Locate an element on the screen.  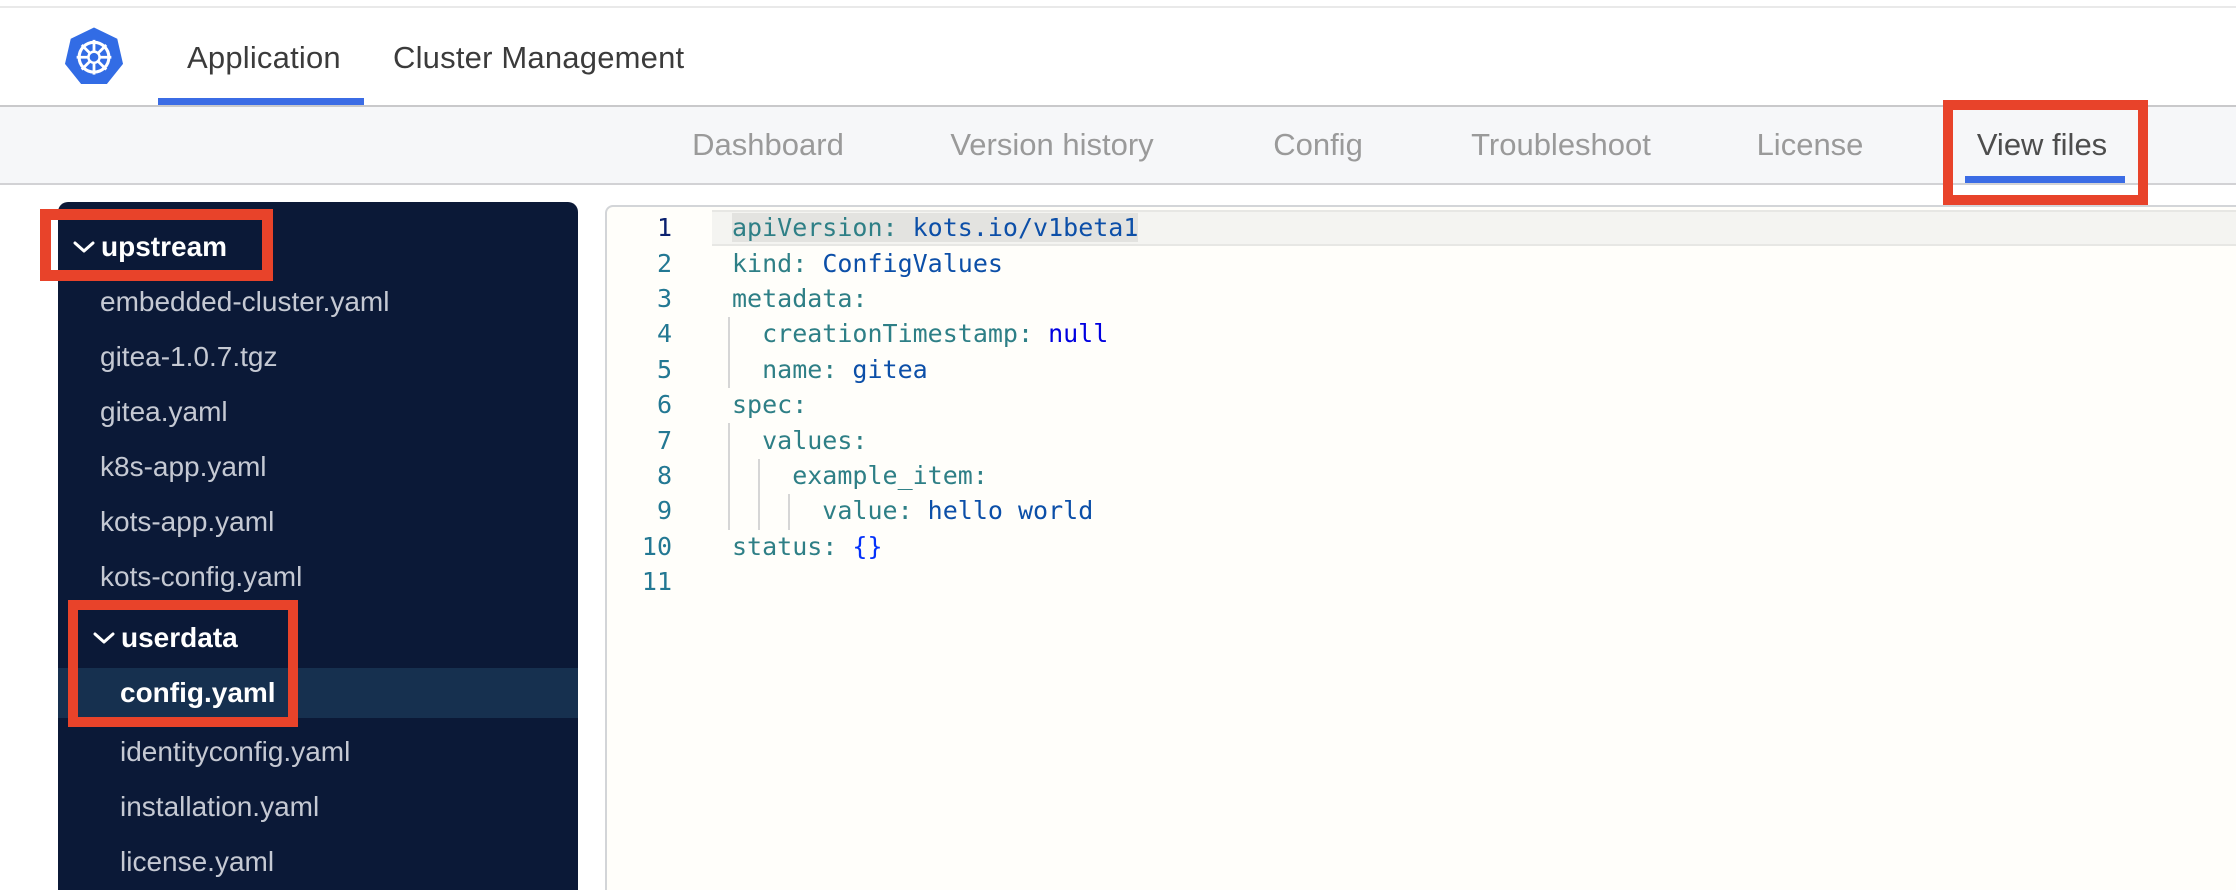
tree-file-embedded-cluster: embedded-cluster.yaml is located at coordinates (318, 302).